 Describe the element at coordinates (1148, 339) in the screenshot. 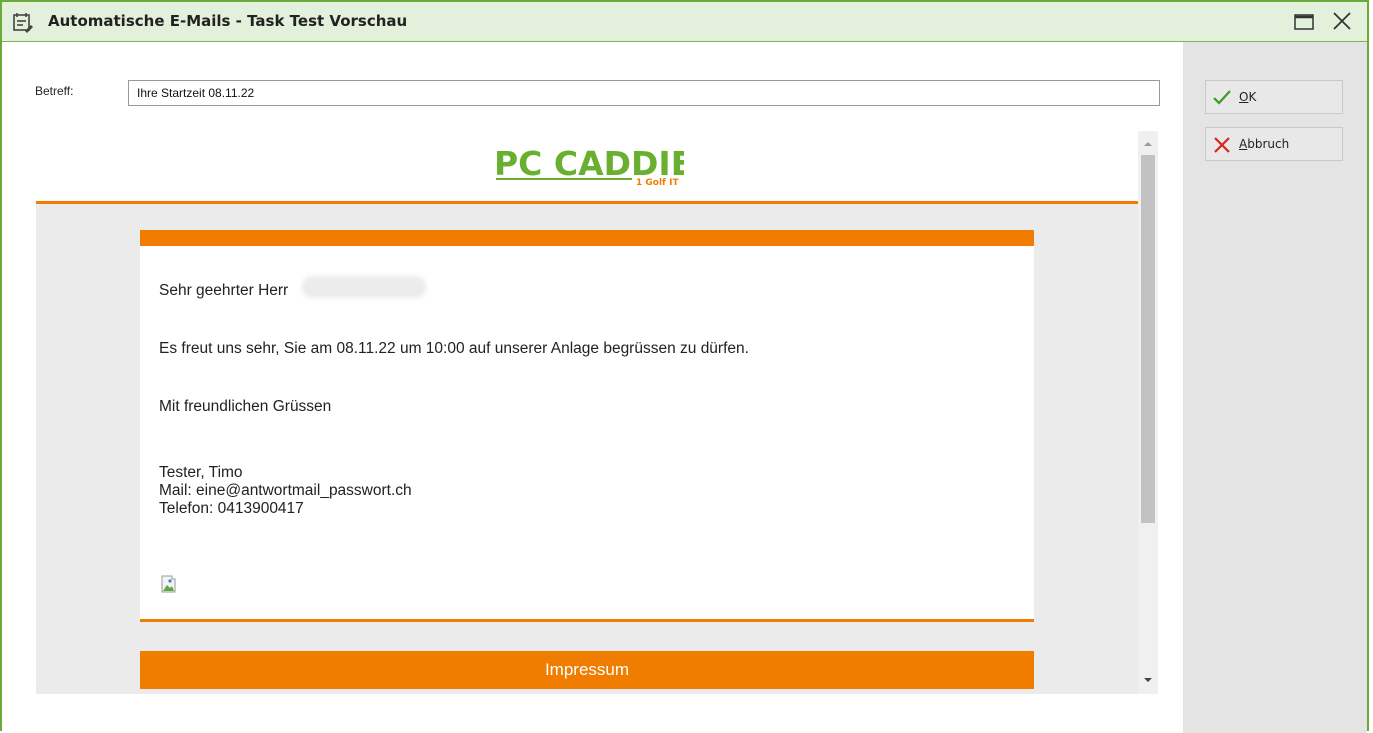

I see `scroll-thumb` at that location.